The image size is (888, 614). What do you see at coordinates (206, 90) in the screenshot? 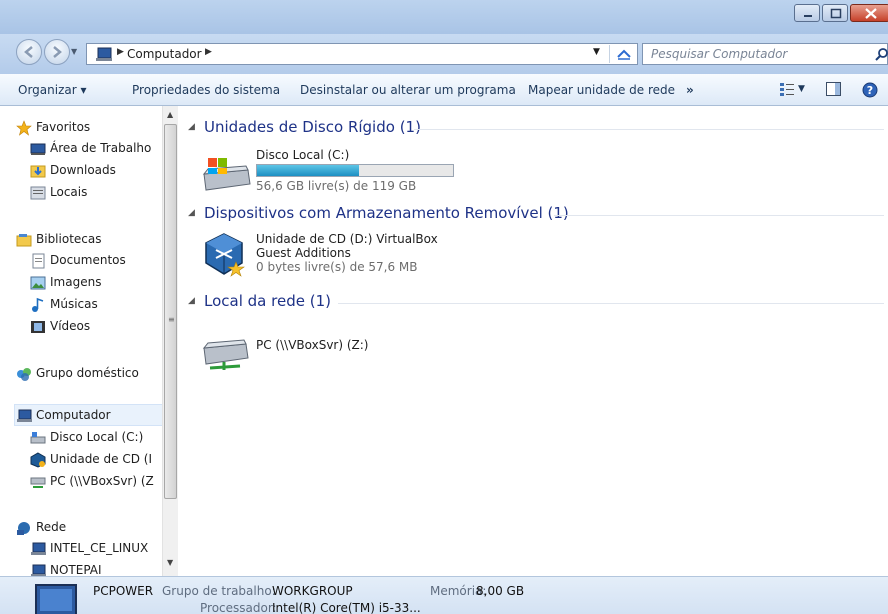
I see `system-properties-button: Propriedades do sistema` at bounding box center [206, 90].